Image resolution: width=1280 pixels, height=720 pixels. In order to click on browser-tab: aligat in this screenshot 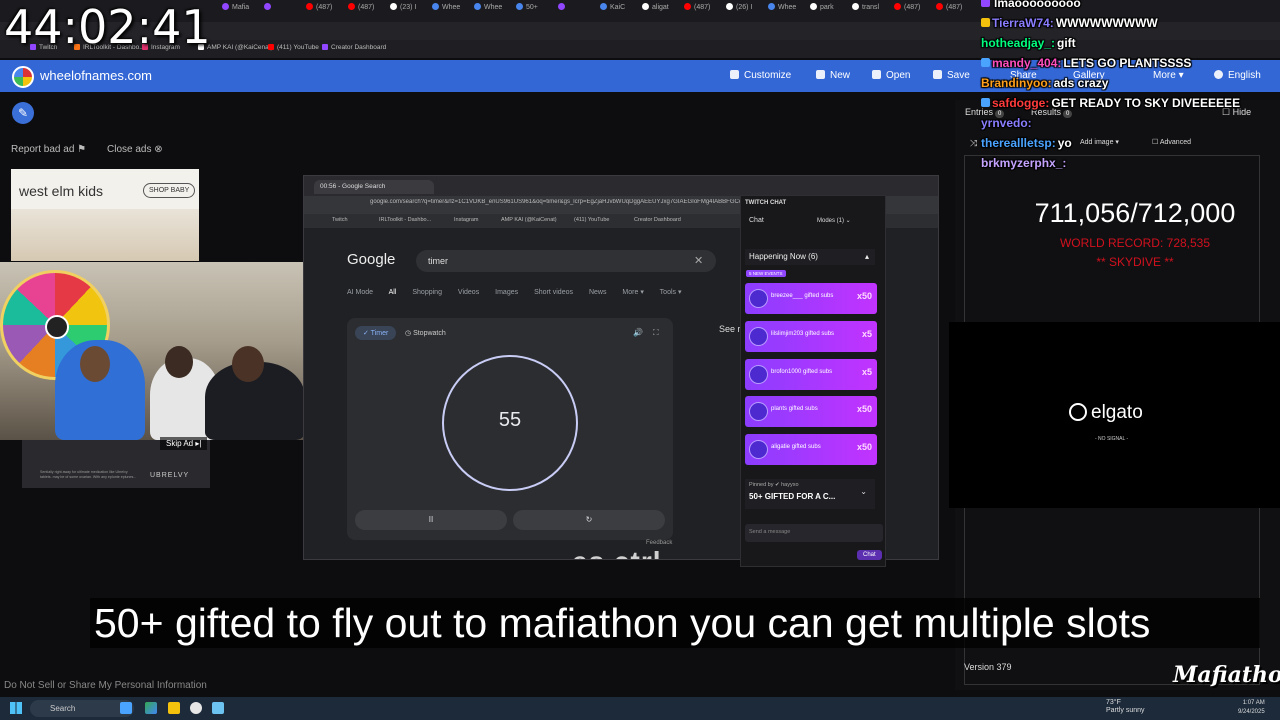, I will do `click(662, 11)`.